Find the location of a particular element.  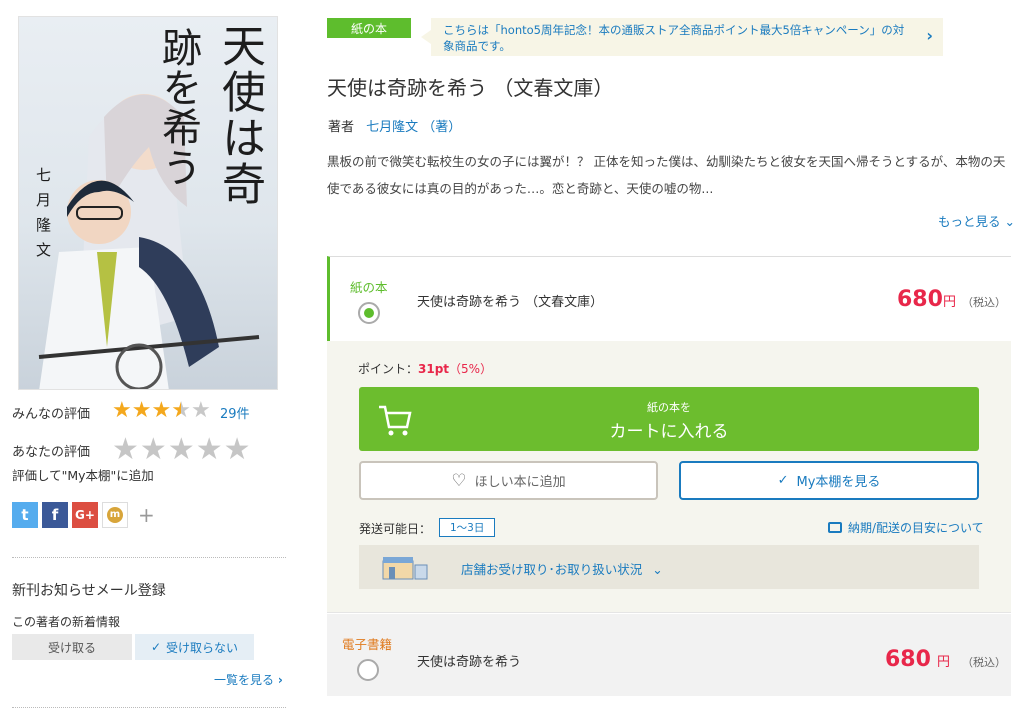

paper-radio is located at coordinates (369, 313).